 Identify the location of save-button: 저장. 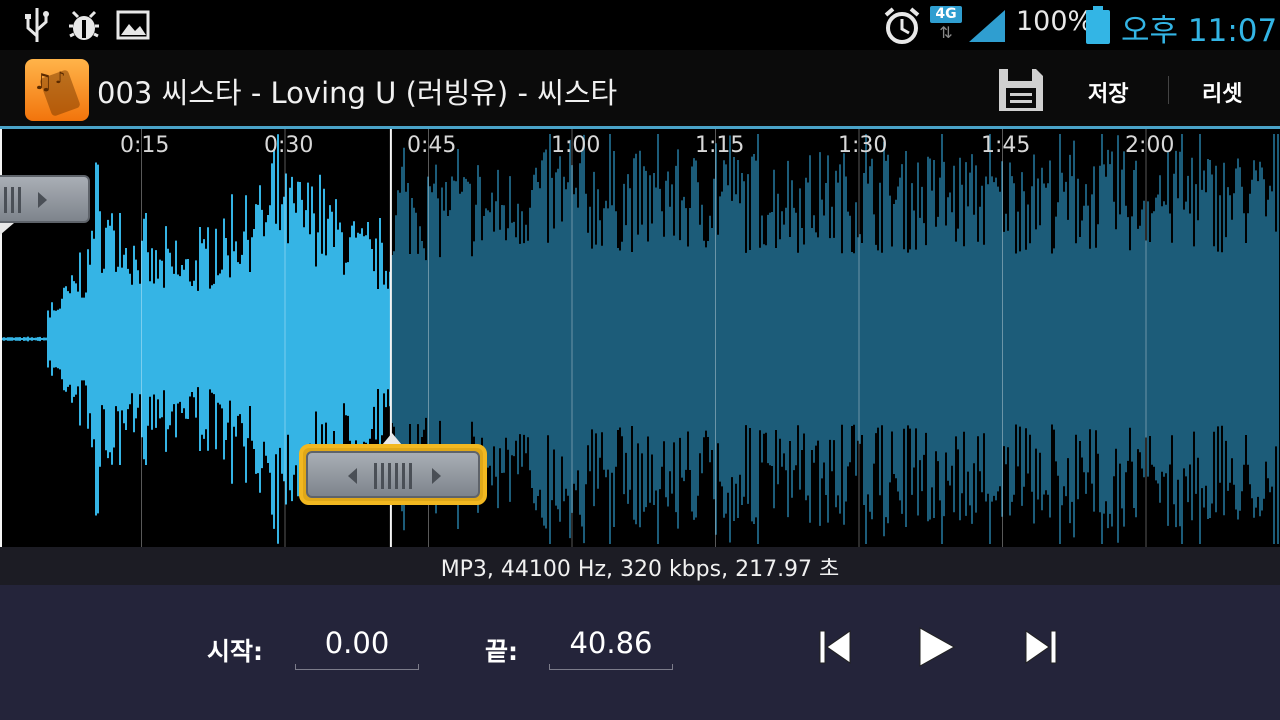
(1108, 92).